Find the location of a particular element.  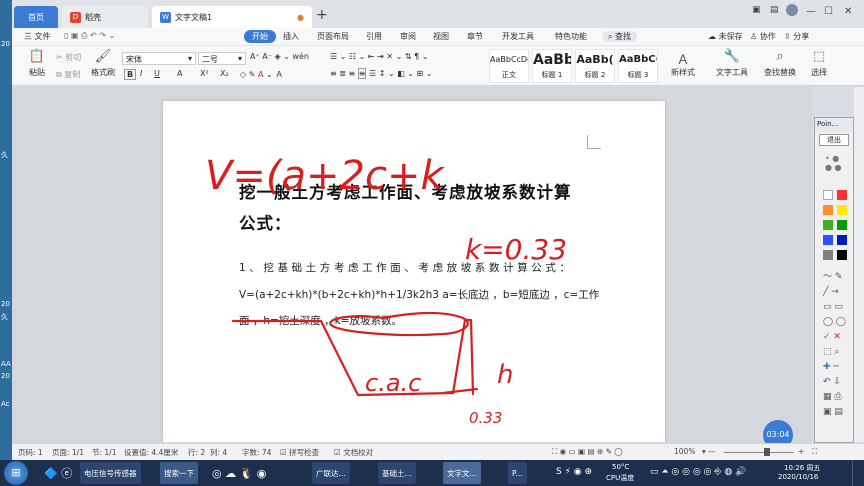

color-swatch-lightgreen is located at coordinates (828, 225).